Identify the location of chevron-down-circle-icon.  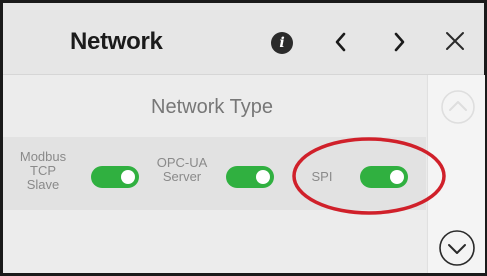
(457, 248).